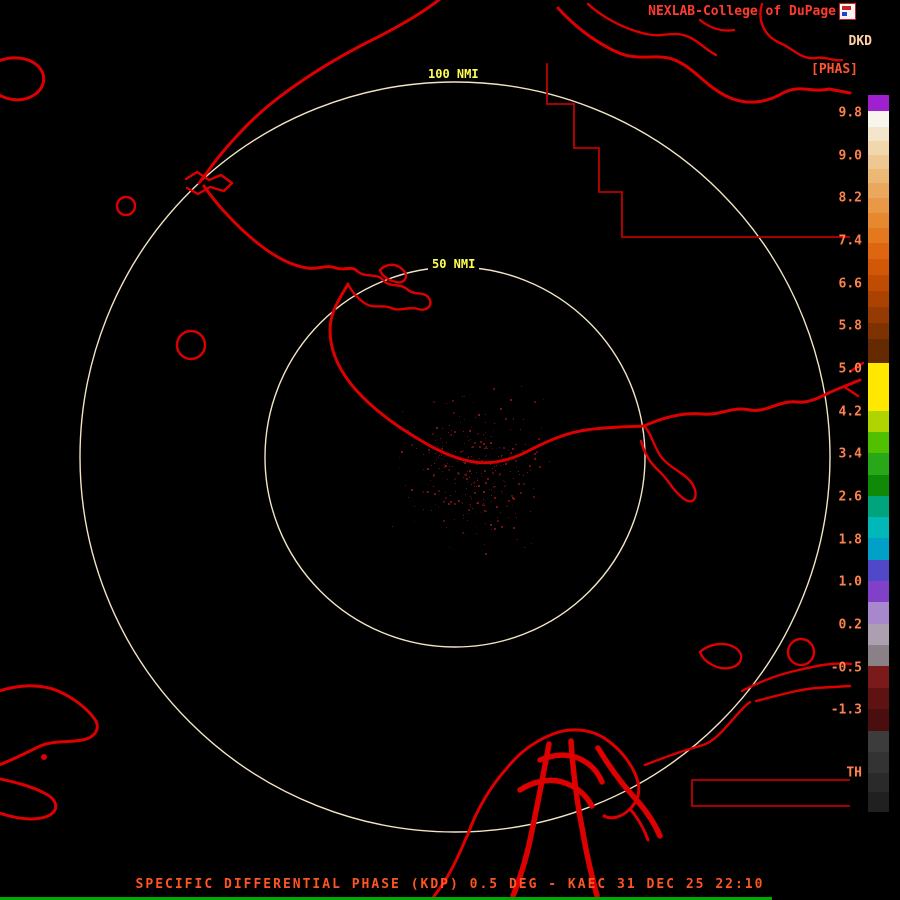 The height and width of the screenshot is (900, 900). Describe the element at coordinates (846, 668) in the screenshot. I see `scale-tick--0.5: -0.5` at that location.